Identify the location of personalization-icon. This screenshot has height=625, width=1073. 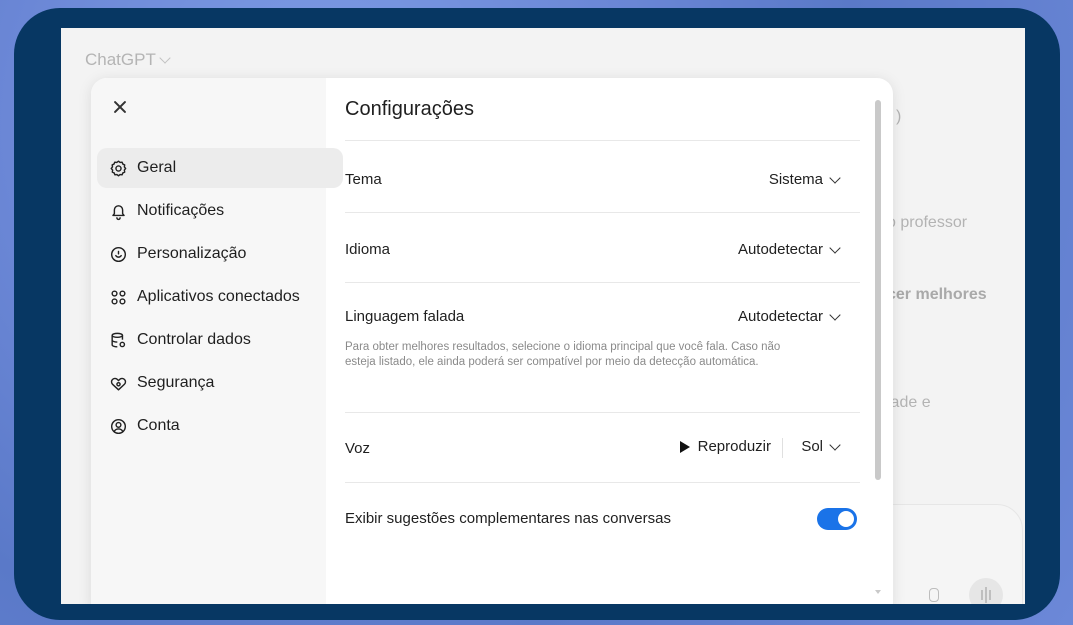
(118, 254).